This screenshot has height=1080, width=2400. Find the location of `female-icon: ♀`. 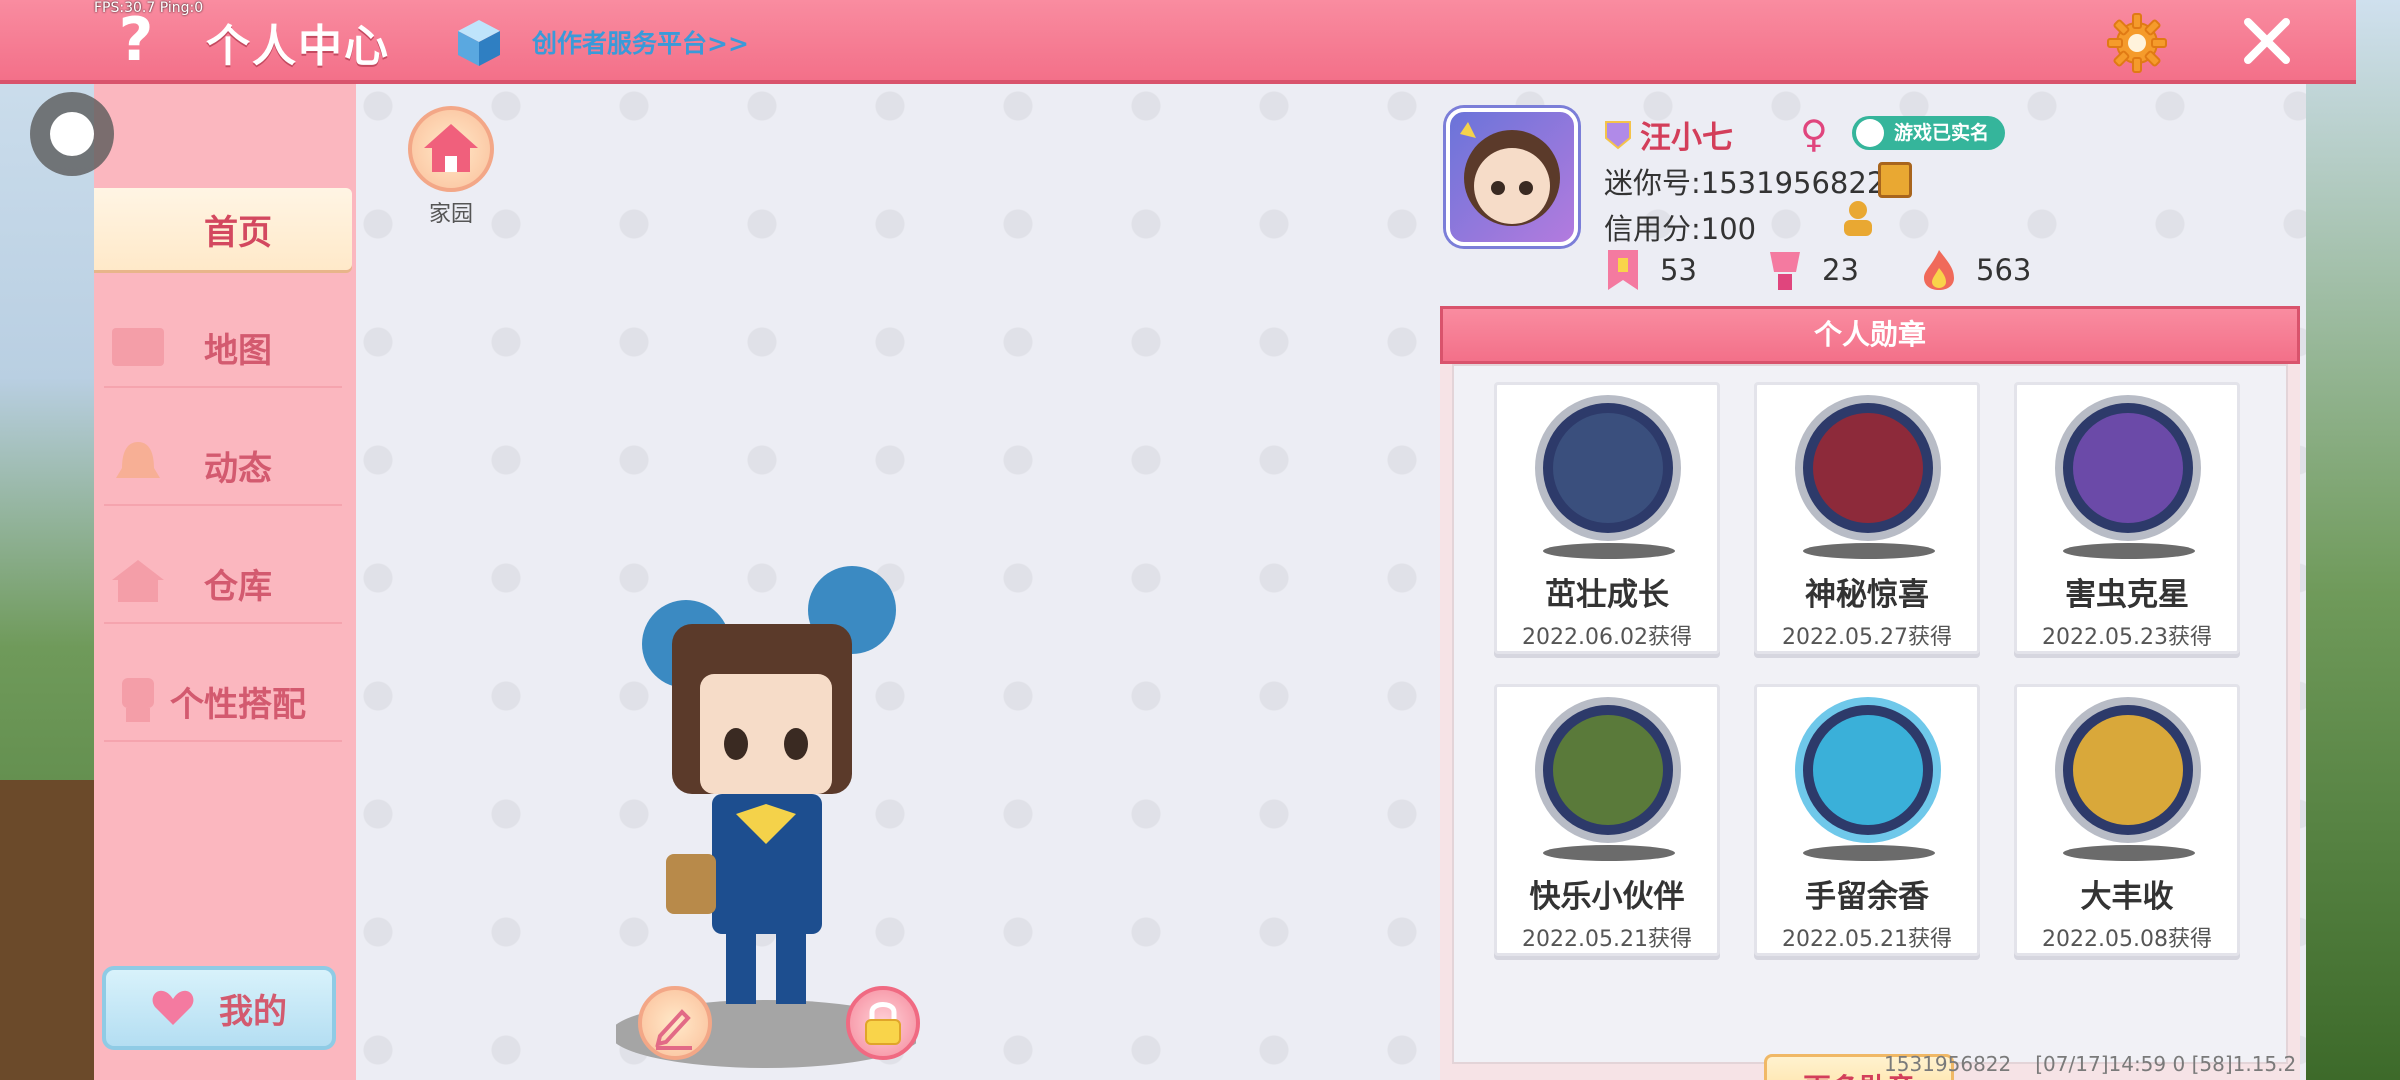

female-icon: ♀ is located at coordinates (1814, 134).